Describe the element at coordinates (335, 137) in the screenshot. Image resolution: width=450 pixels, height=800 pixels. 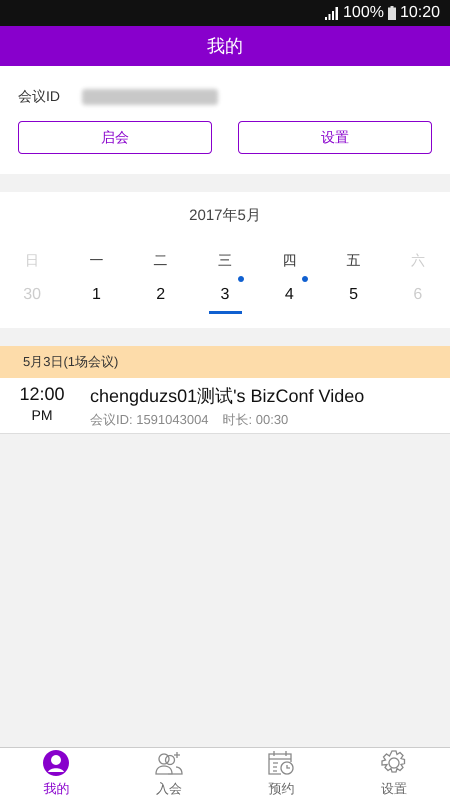
I see `outline-button: 设置` at that location.